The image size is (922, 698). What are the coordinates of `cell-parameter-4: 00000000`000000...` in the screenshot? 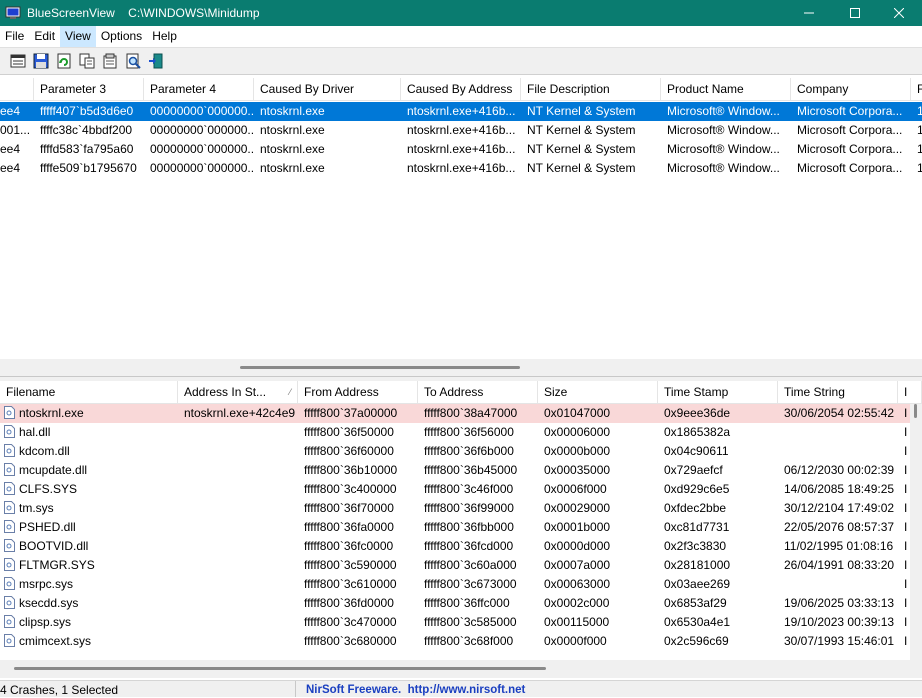 It's located at (202, 149).